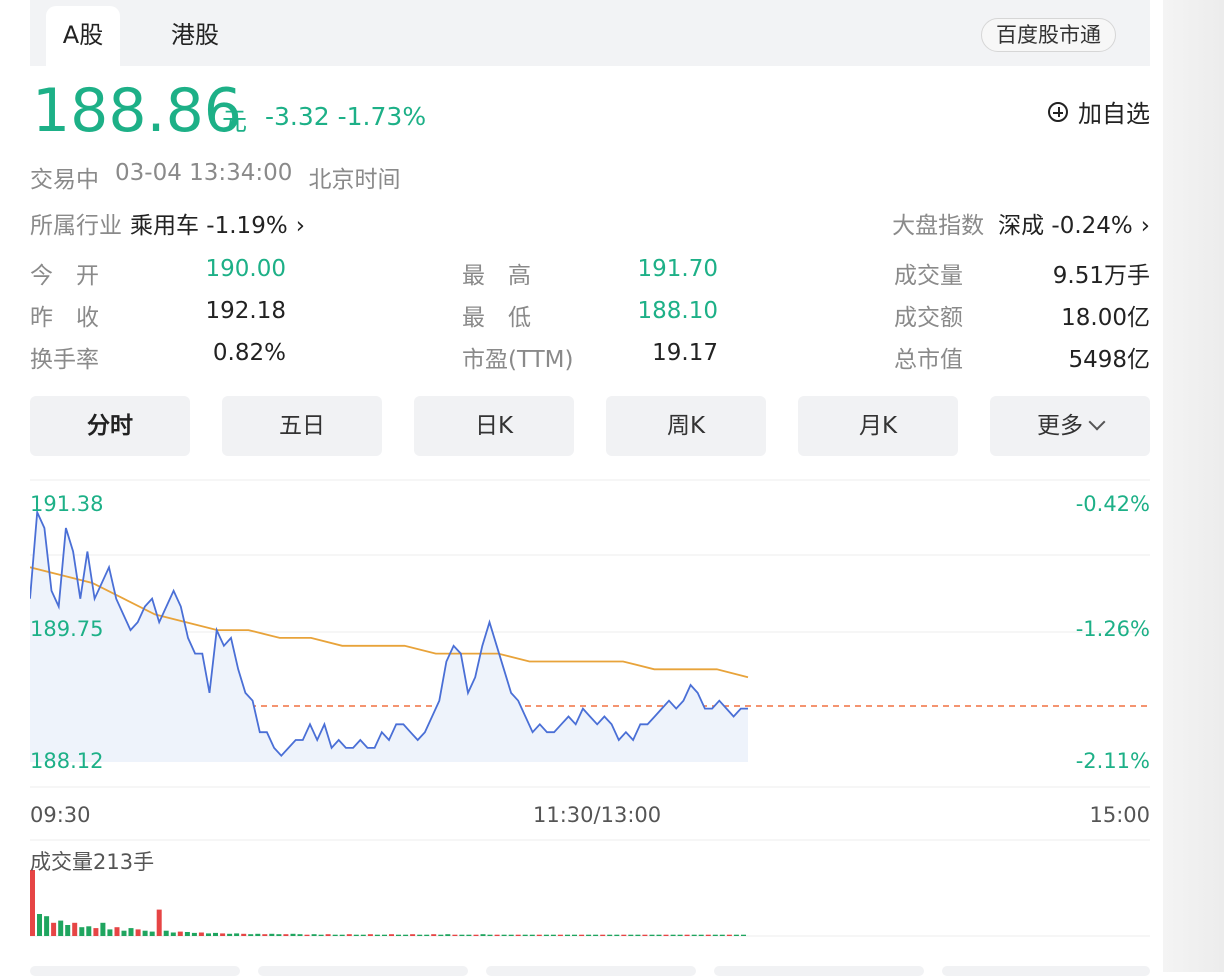  I want to click on price-axis-low: 188.12, so click(67, 761).